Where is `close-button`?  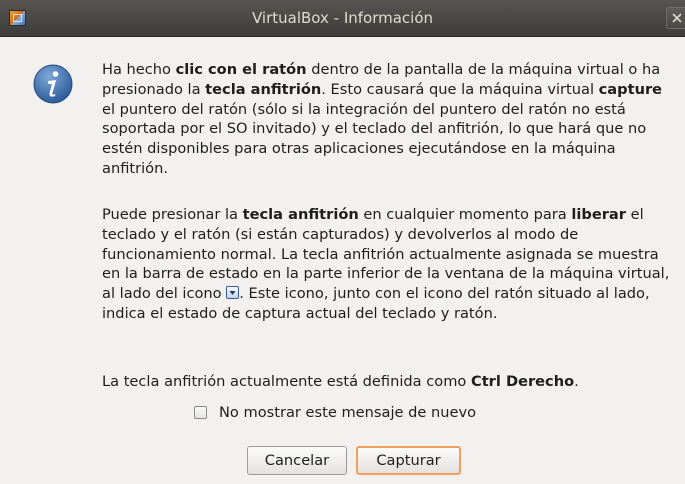
close-button is located at coordinates (675, 18).